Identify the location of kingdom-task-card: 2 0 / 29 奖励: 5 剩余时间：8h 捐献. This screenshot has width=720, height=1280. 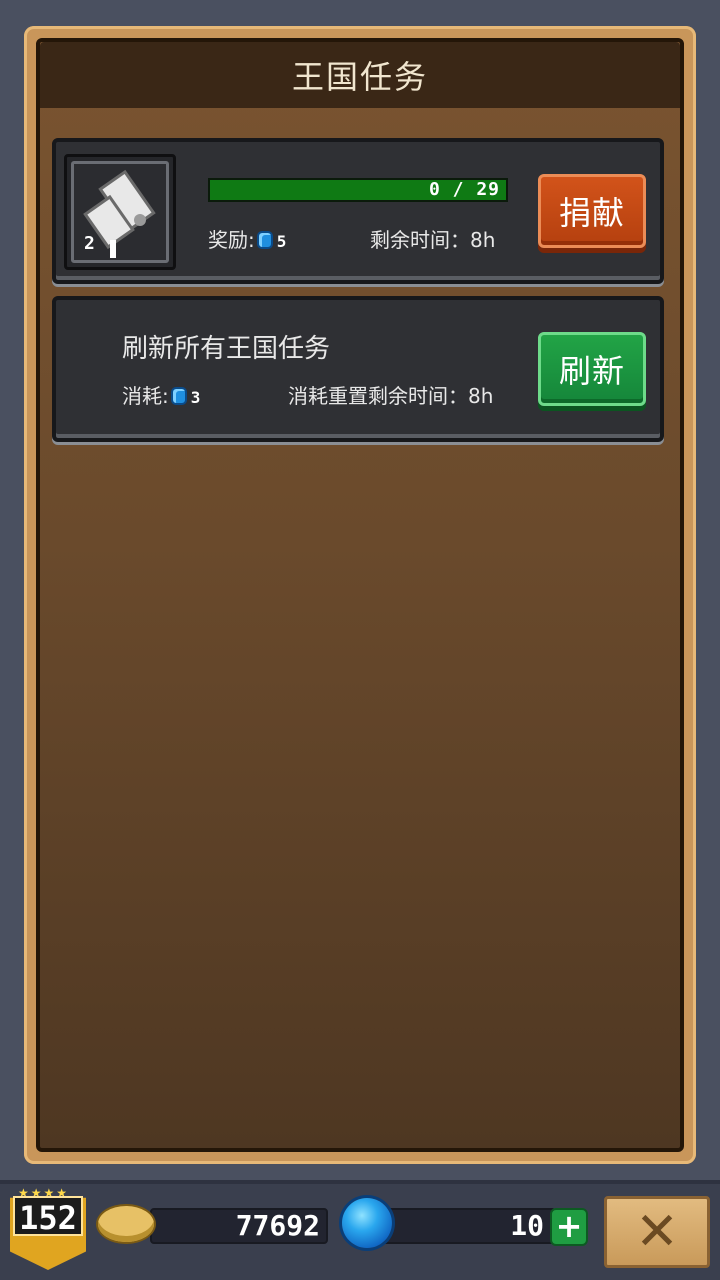
(358, 211).